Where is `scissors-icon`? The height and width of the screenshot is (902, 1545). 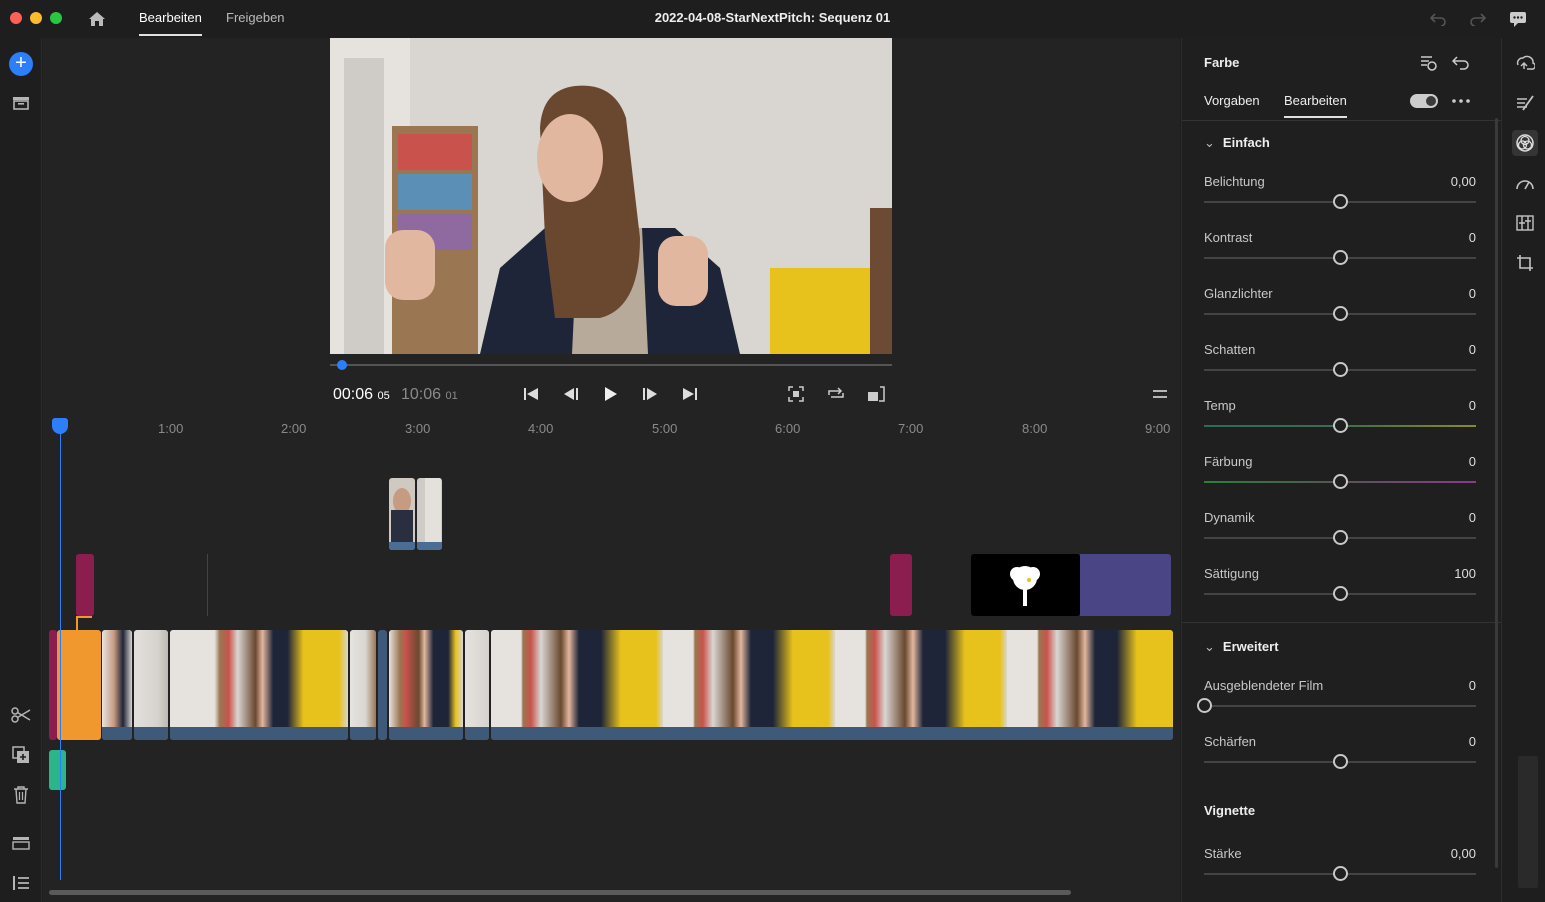
scissors-icon is located at coordinates (21, 715).